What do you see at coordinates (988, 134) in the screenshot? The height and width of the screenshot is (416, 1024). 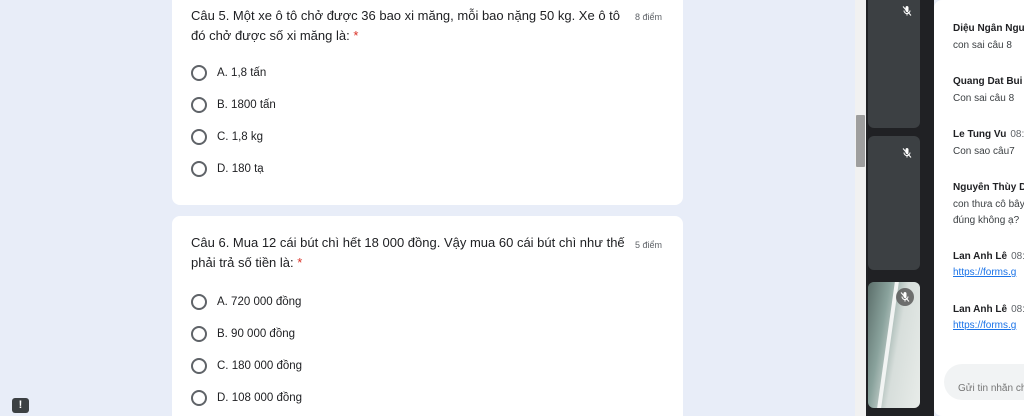 I see `message-sender: Le Tung Vu 08:` at bounding box center [988, 134].